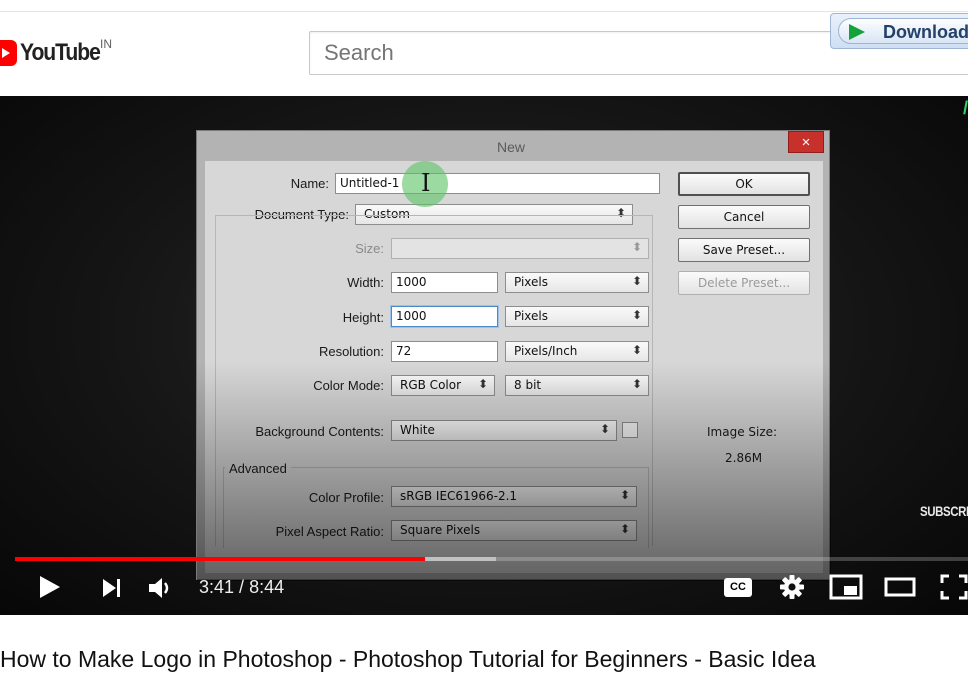 This screenshot has width=968, height=673. Describe the element at coordinates (309, 183) in the screenshot. I see `name-label: Name:` at that location.